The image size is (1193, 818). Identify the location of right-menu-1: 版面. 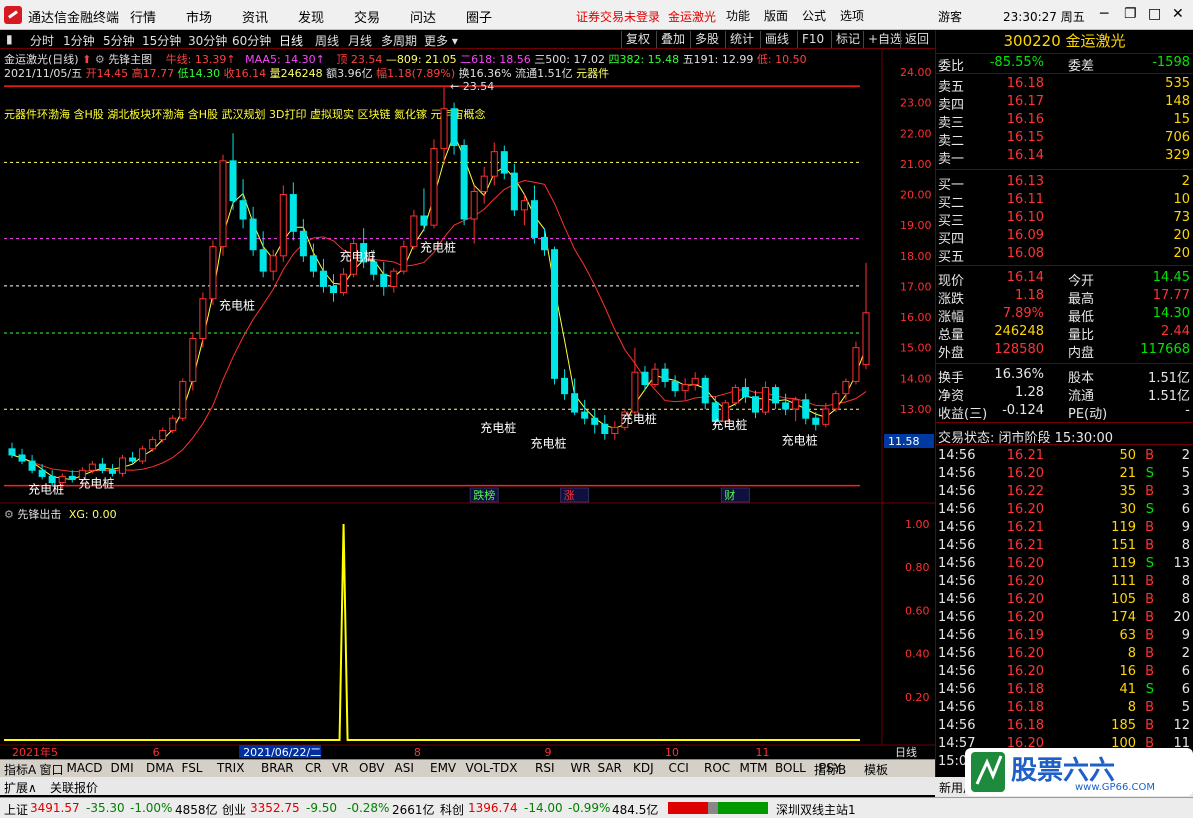
(776, 15).